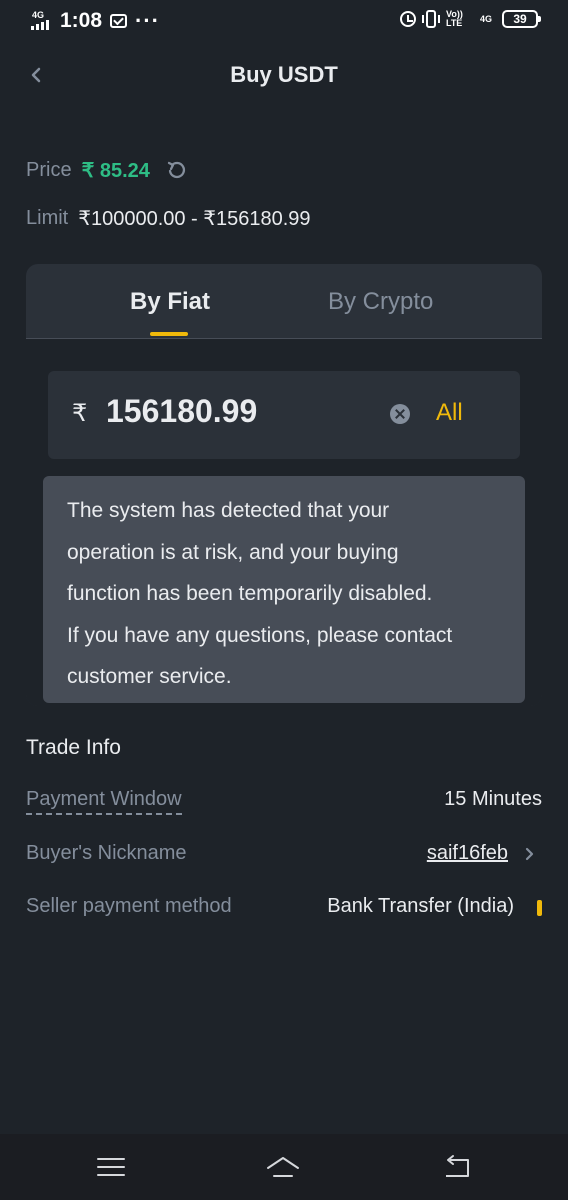 This screenshot has height=1200, width=568. What do you see at coordinates (420, 906) in the screenshot?
I see `seller-payment-value: Bank Transfer (India)` at bounding box center [420, 906].